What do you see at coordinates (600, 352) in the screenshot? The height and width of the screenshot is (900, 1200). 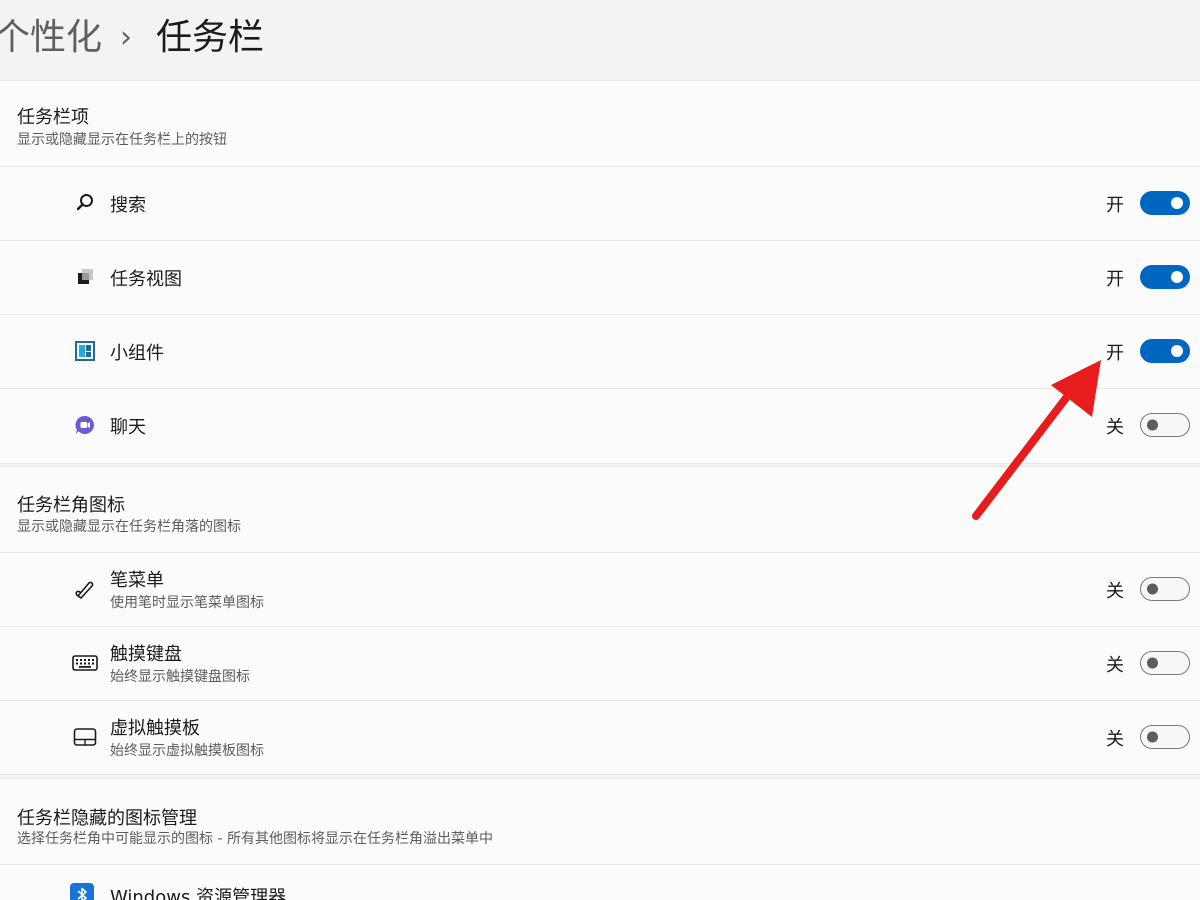 I see `setting-row-widgets: 小组件 开` at bounding box center [600, 352].